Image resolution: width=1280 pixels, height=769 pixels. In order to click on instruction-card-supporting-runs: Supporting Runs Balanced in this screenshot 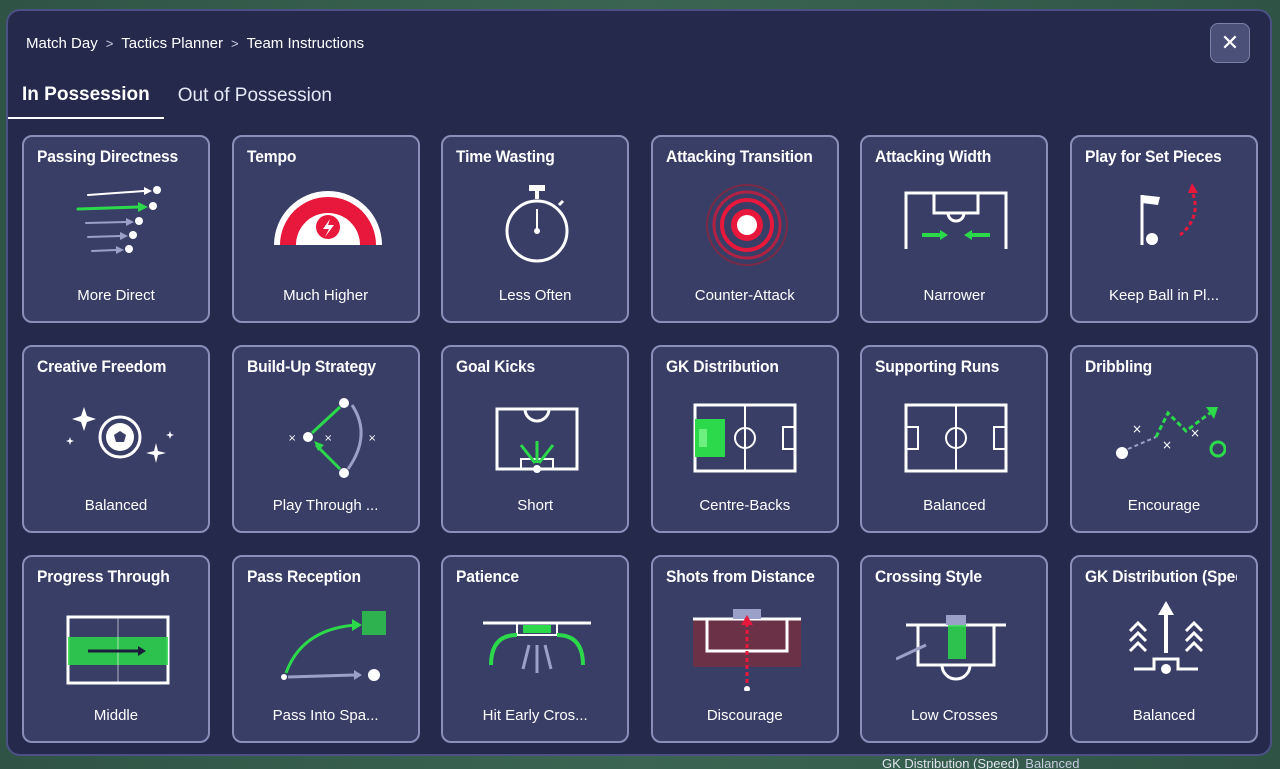, I will do `click(954, 439)`.